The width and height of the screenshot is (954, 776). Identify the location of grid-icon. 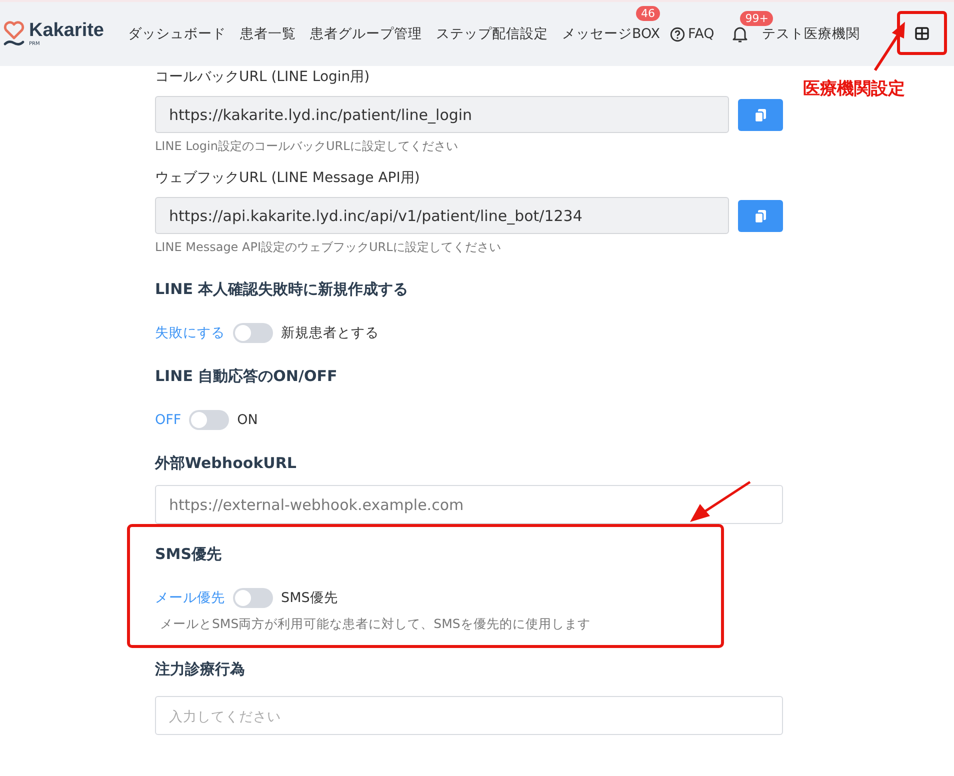
(922, 33).